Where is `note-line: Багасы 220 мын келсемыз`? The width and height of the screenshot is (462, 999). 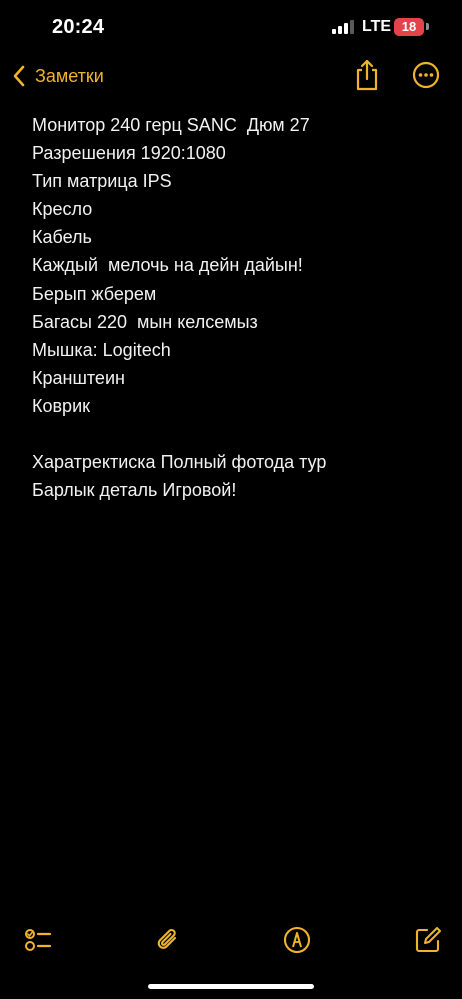 note-line: Багасы 220 мын келсемыз is located at coordinates (145, 321).